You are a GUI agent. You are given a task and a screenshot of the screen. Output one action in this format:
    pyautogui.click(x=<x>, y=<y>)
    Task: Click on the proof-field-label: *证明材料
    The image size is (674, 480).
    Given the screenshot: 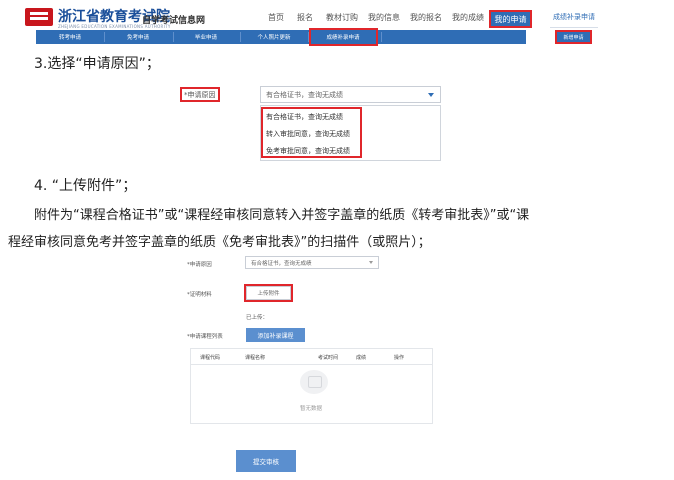 What is the action you would take?
    pyautogui.click(x=199, y=295)
    